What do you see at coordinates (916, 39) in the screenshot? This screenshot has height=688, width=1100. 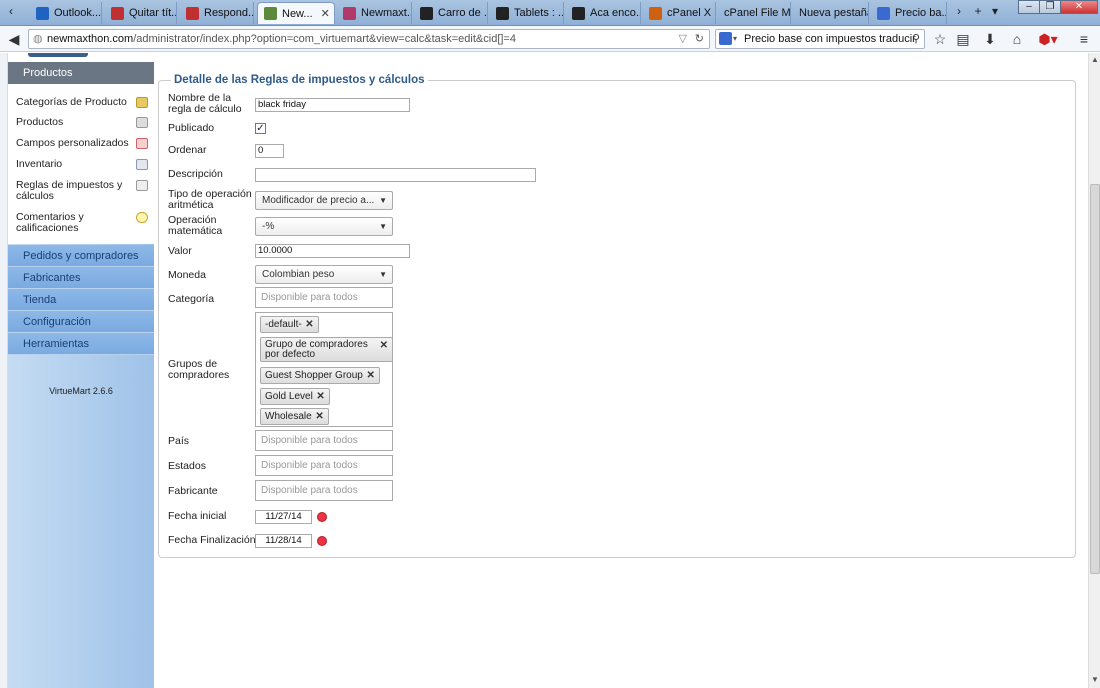 I see `search-icon: ⚲` at bounding box center [916, 39].